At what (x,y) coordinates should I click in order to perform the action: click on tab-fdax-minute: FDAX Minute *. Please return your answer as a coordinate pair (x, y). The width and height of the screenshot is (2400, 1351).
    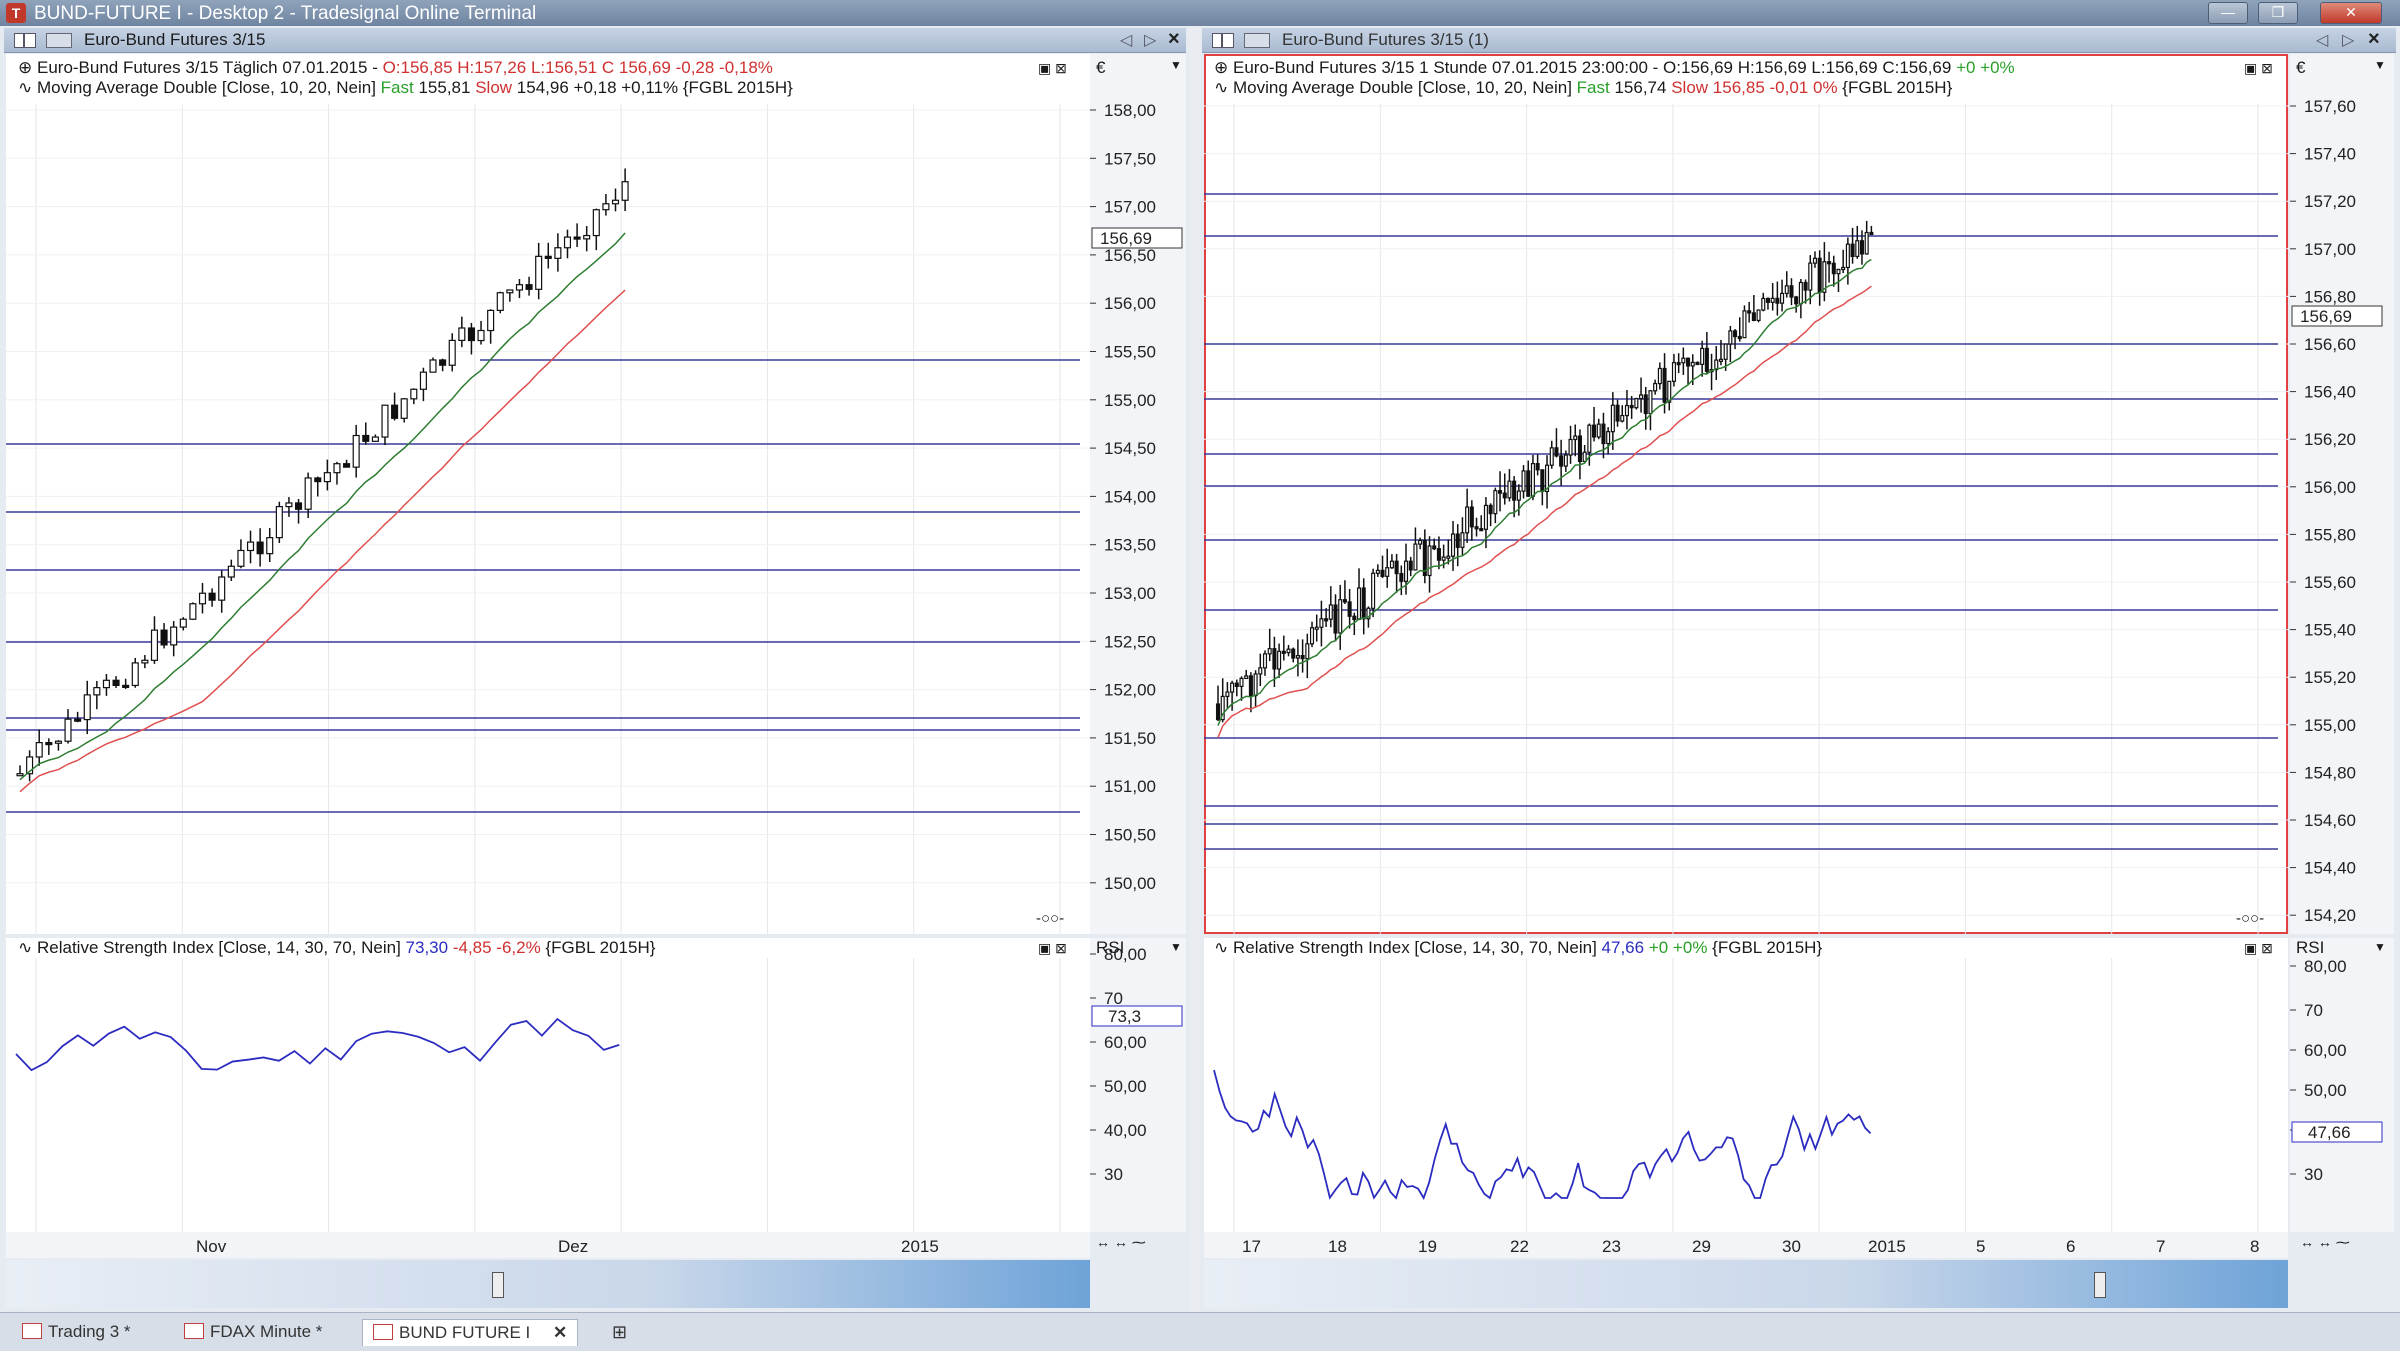
    Looking at the image, I should click on (253, 1332).